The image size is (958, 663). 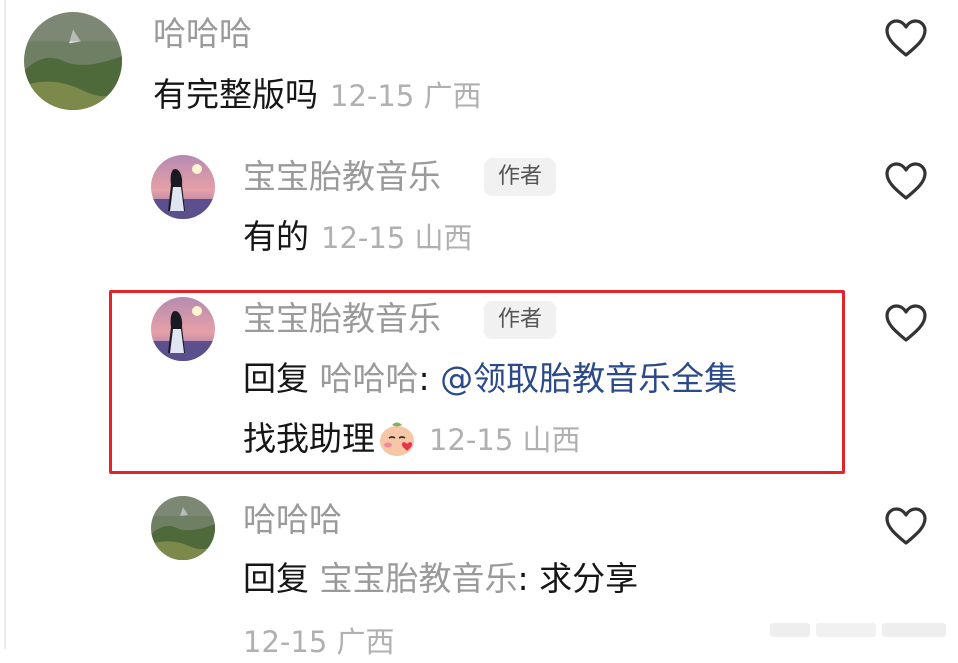 What do you see at coordinates (309, 438) in the screenshot?
I see `comment-body: 找我助理` at bounding box center [309, 438].